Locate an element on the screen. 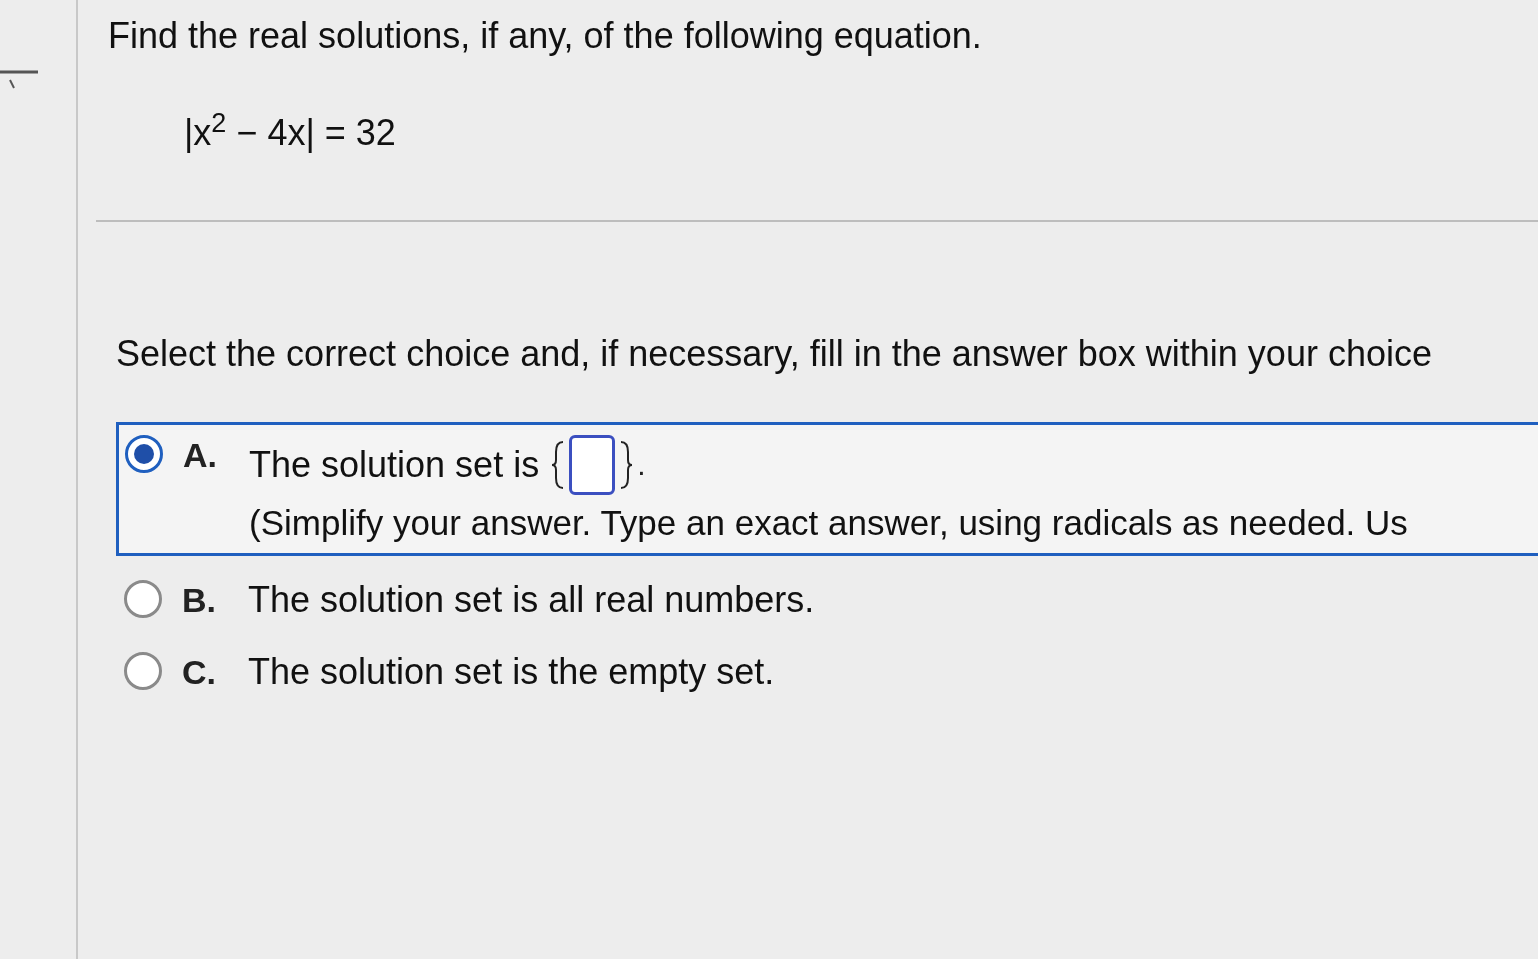 The image size is (1538, 959). answer-box is located at coordinates (592, 465).